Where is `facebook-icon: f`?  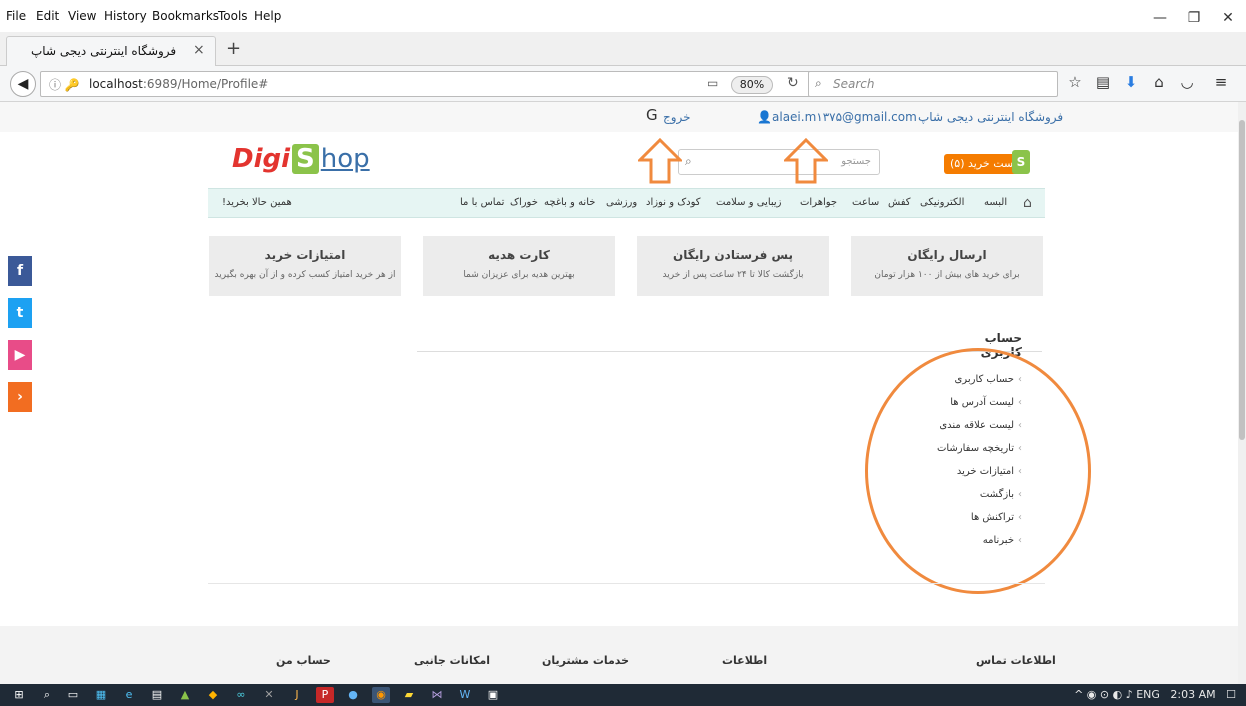
facebook-icon: f is located at coordinates (20, 271).